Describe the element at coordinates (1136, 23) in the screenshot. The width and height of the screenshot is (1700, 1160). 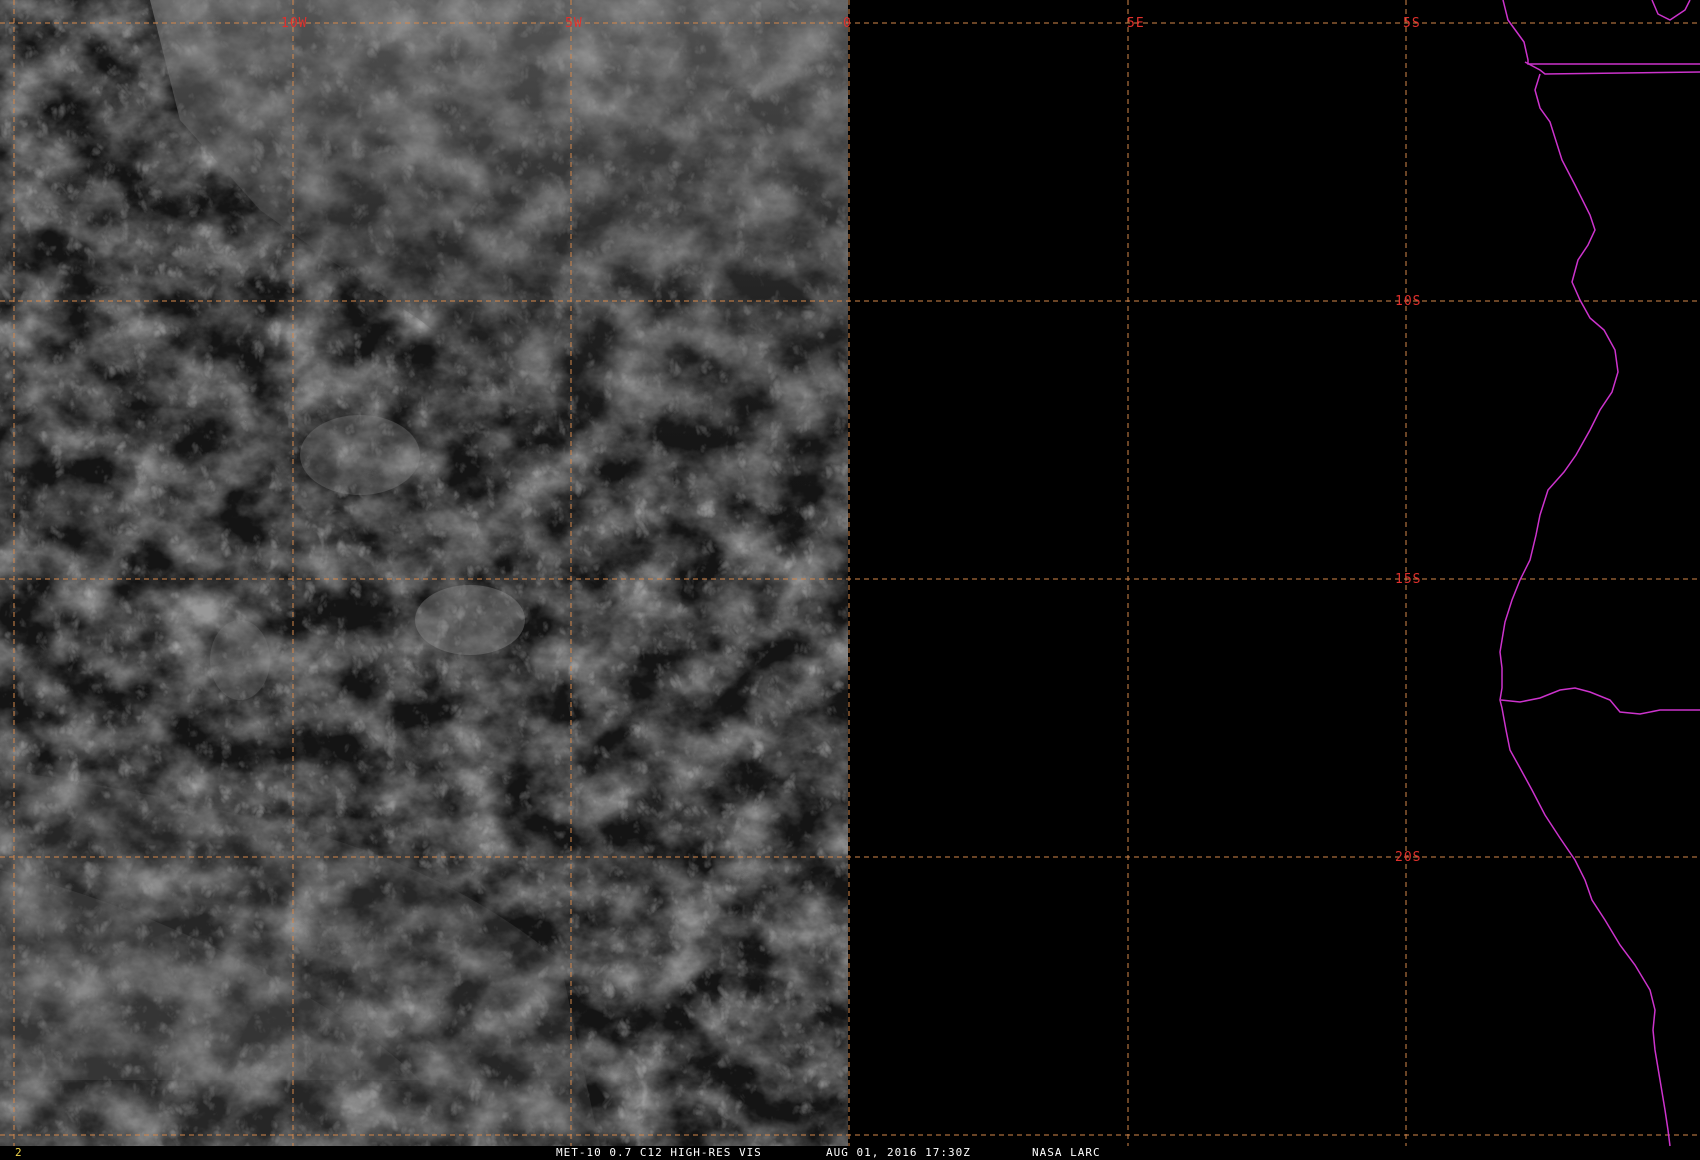
I see `lon-label-5e: 5E` at that location.